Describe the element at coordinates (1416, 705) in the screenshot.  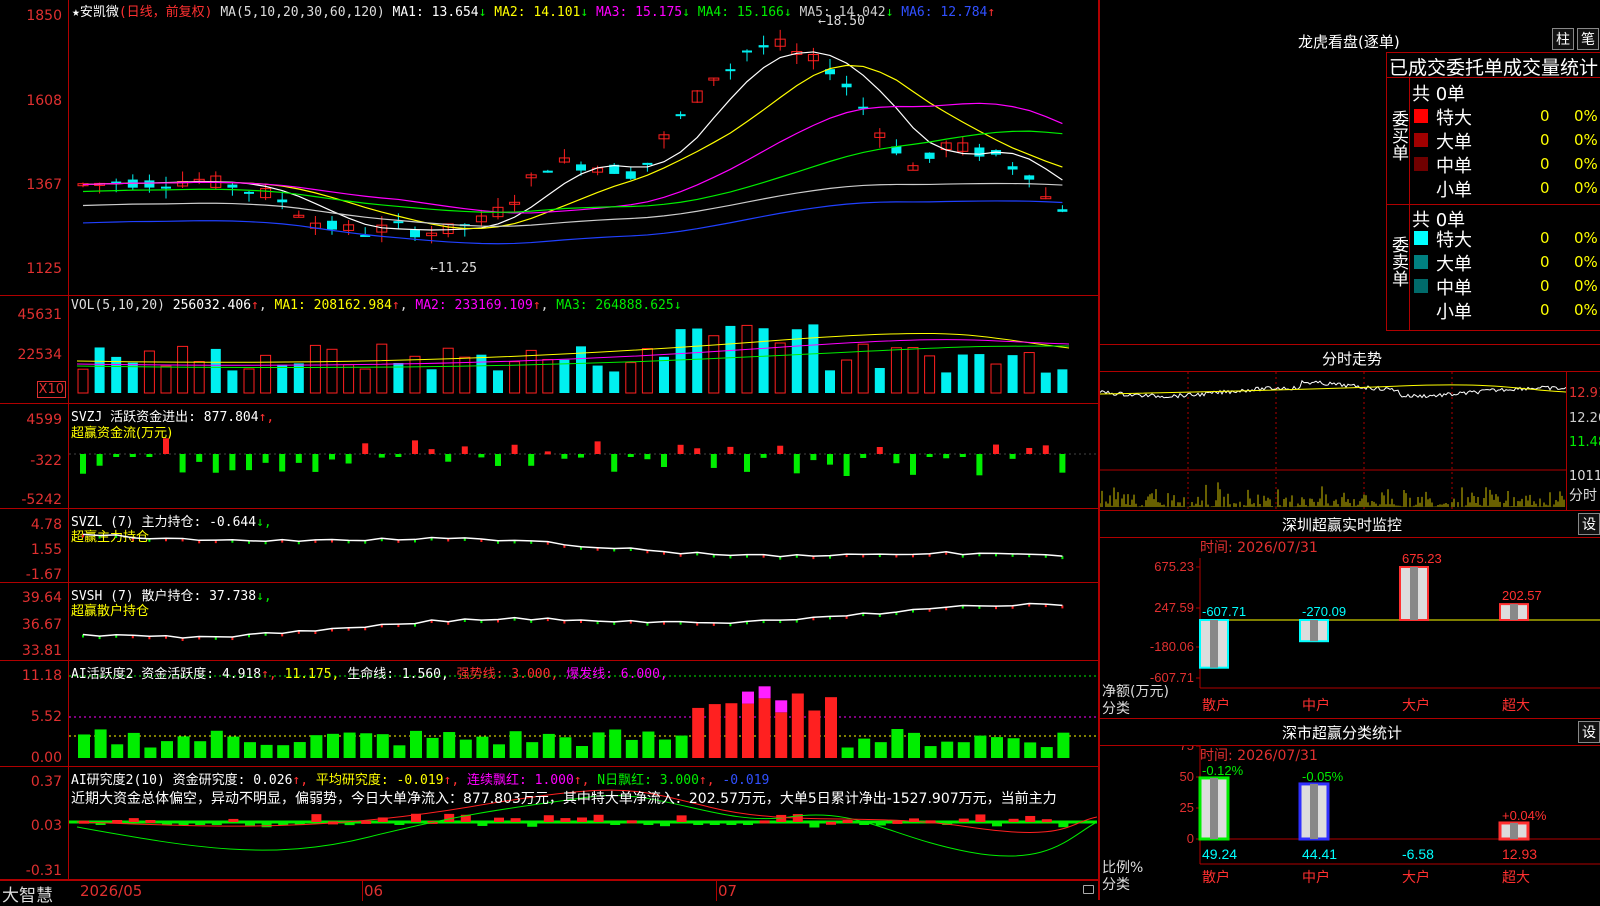
I see `category-label: 大户` at that location.